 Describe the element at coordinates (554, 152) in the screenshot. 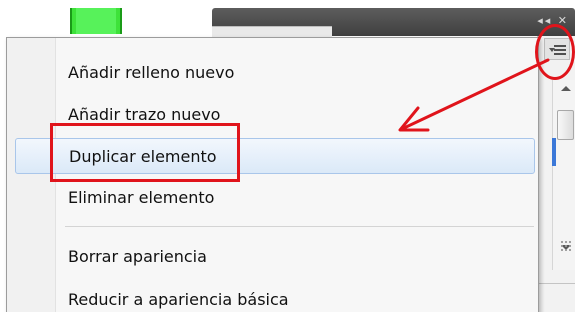

I see `panel-selection-indicator` at that location.